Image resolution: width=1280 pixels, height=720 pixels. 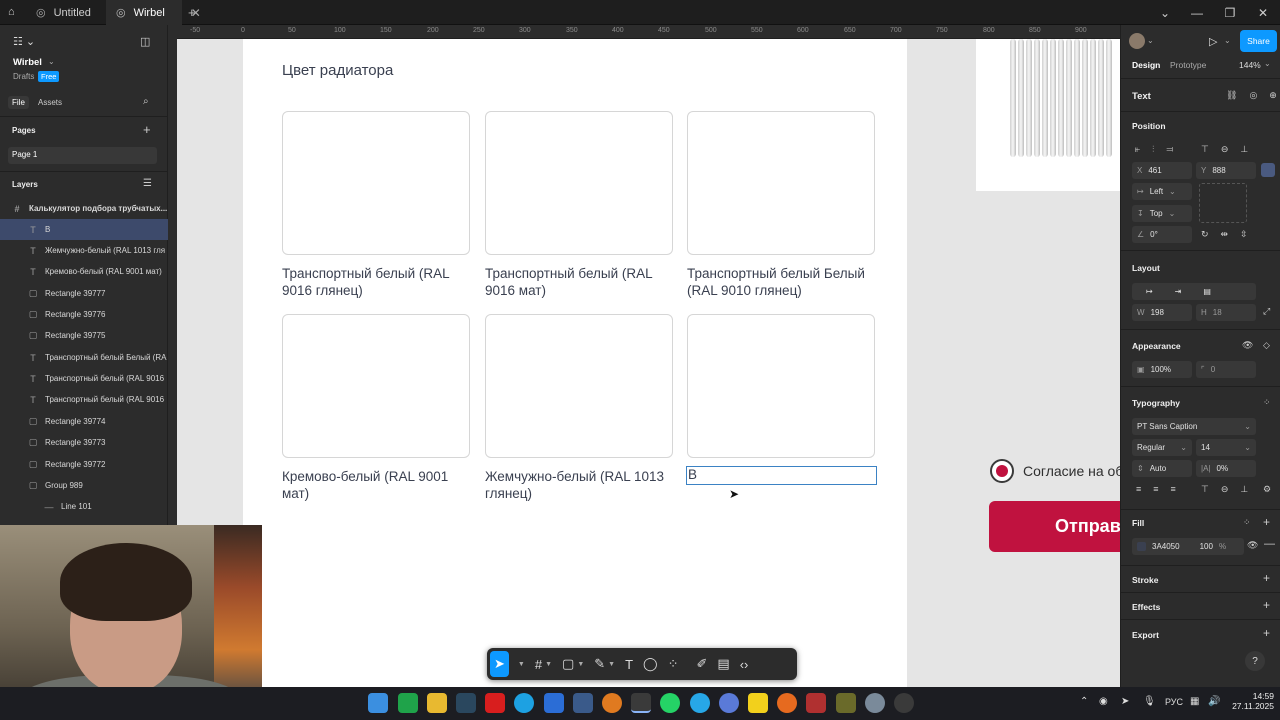 I want to click on search-icon: ⌕, so click(x=146, y=101).